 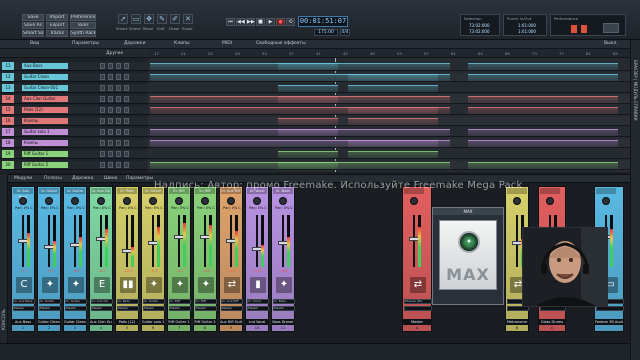 I want to click on console-menu-modules: Модули, so click(x=23, y=178).